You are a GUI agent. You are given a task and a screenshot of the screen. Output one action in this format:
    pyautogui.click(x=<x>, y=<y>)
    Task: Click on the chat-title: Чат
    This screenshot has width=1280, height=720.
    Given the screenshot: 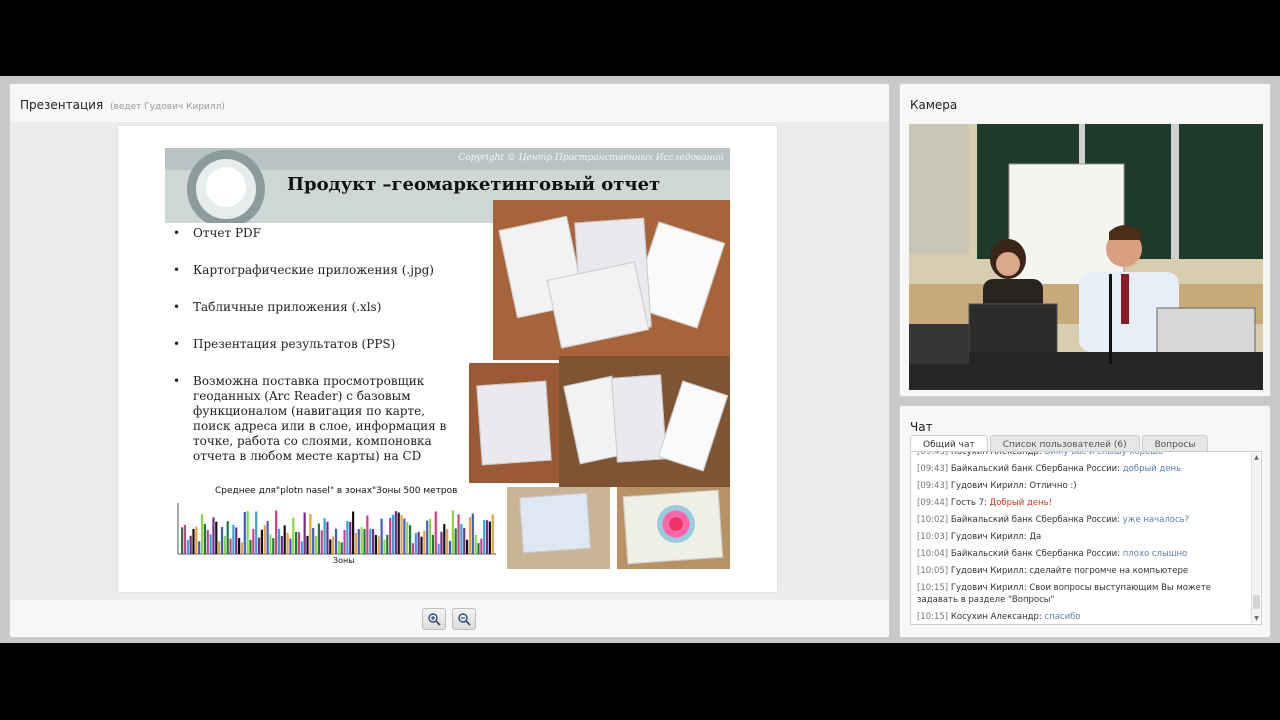 What is the action you would take?
    pyautogui.click(x=921, y=427)
    